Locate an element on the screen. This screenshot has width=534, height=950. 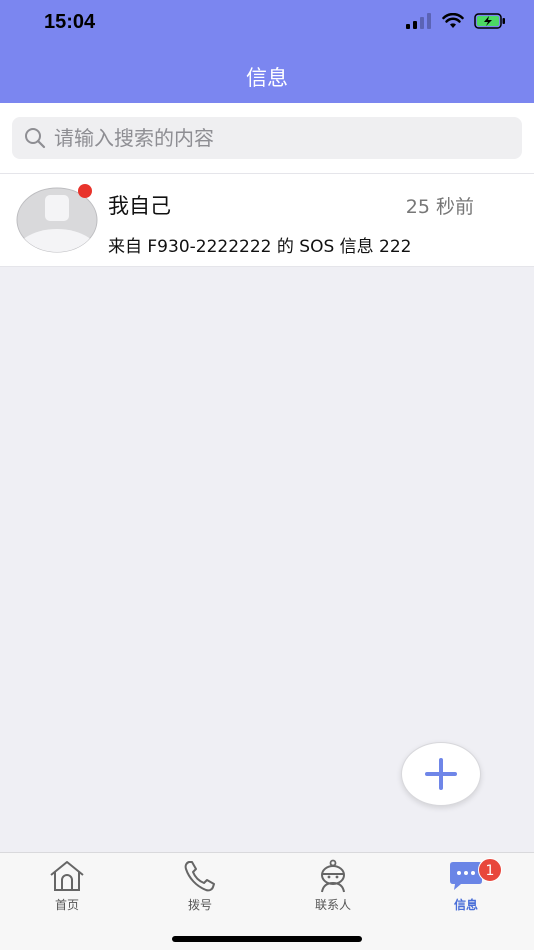
list-item: 我自己 25 秒前 来自 F930-2222222 的 SOS 信息 222 is located at coordinates (267, 220).